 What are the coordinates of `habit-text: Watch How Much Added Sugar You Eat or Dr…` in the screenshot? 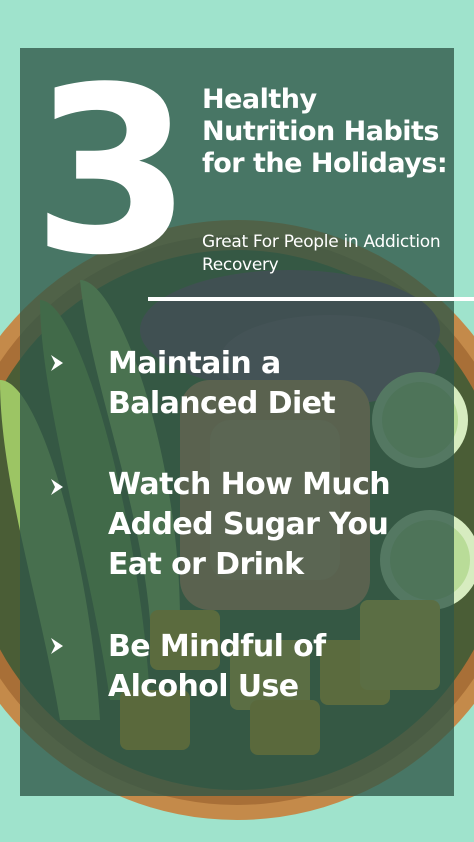 It's located at (249, 524).